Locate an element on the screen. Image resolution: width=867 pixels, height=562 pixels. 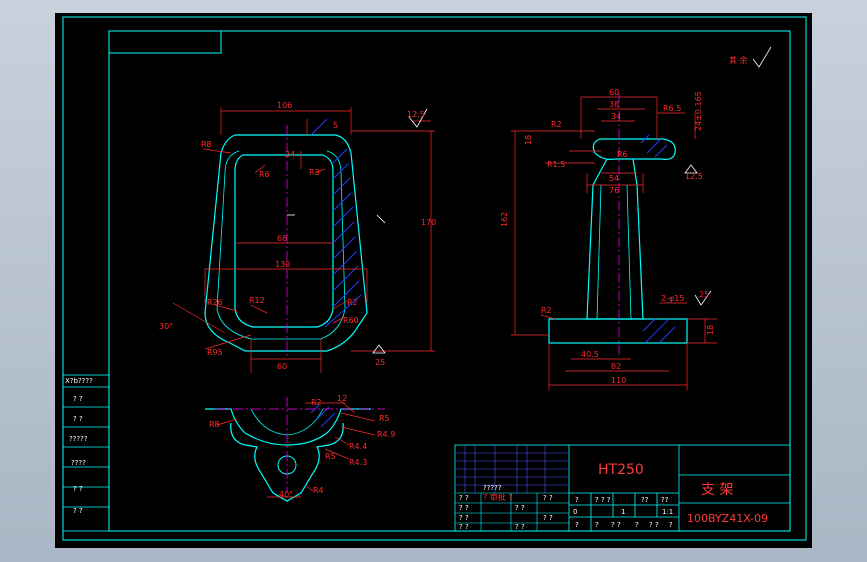
top-dim: R2 is located at coordinates (316, 402).